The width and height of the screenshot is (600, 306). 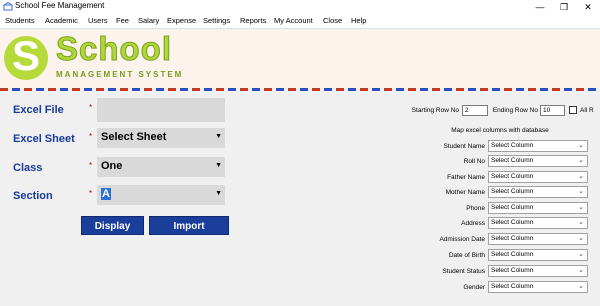 What do you see at coordinates (60, 5) in the screenshot?
I see `window-title: School Fee Management` at bounding box center [60, 5].